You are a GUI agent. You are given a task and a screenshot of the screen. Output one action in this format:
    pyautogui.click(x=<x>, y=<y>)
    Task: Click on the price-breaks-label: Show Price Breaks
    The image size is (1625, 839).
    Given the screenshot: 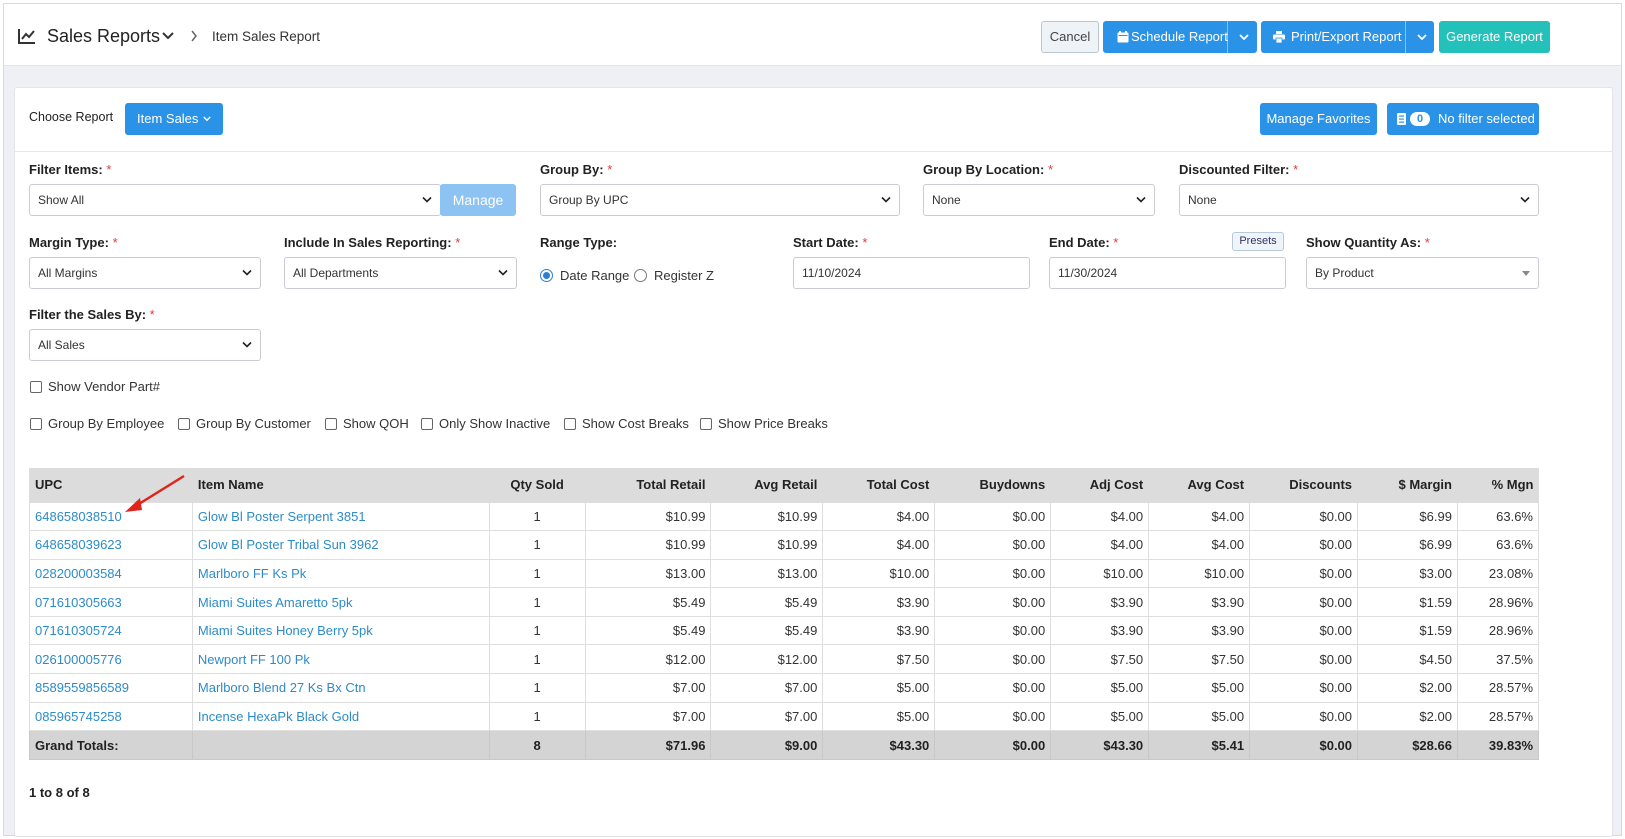 What is the action you would take?
    pyautogui.click(x=773, y=423)
    